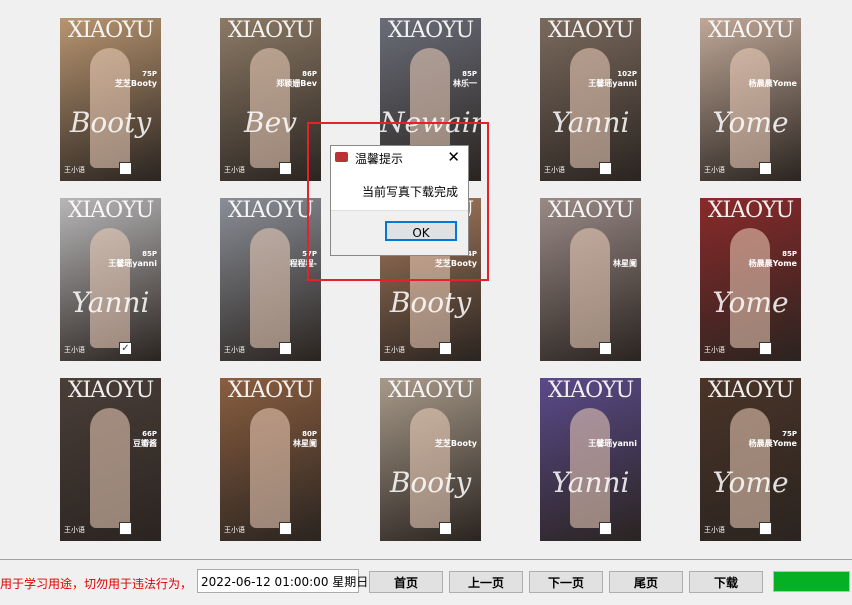 This screenshot has width=852, height=605. Describe the element at coordinates (750, 279) in the screenshot. I see `cover-thumbnail: XIAOYU 85P 杨晨晨Yome Yome 王小语` at that location.